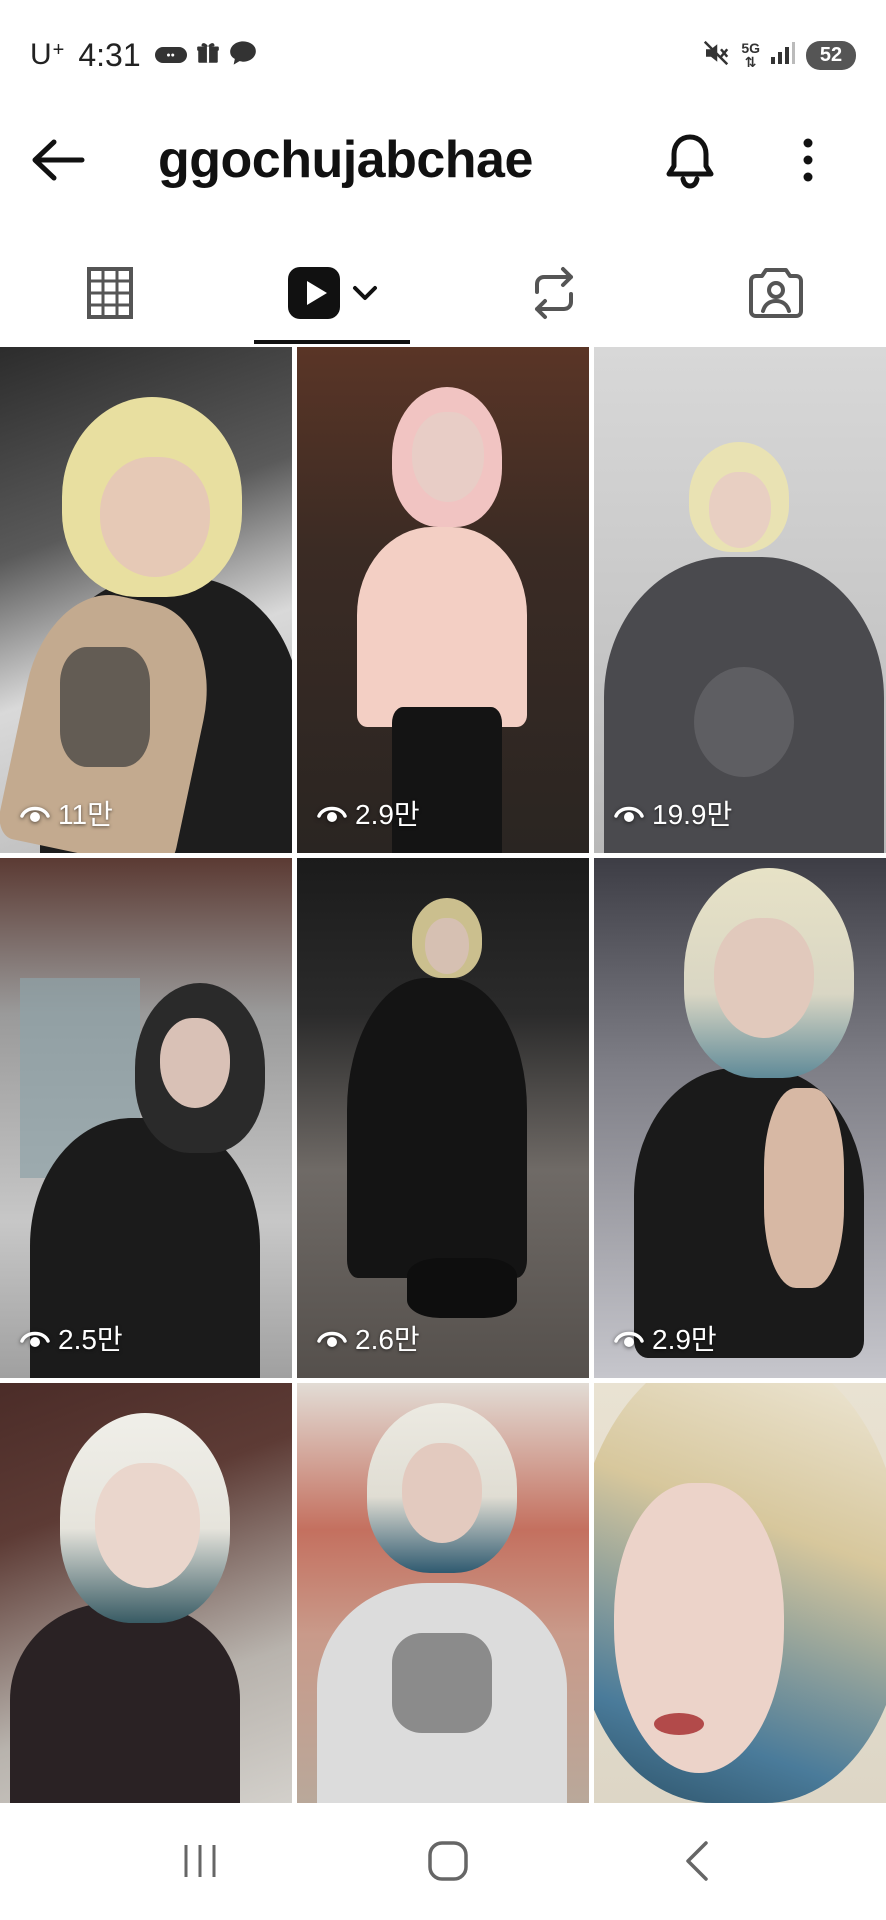 Image resolution: width=886 pixels, height=1920 pixels. I want to click on profile-tabs, so click(443, 293).